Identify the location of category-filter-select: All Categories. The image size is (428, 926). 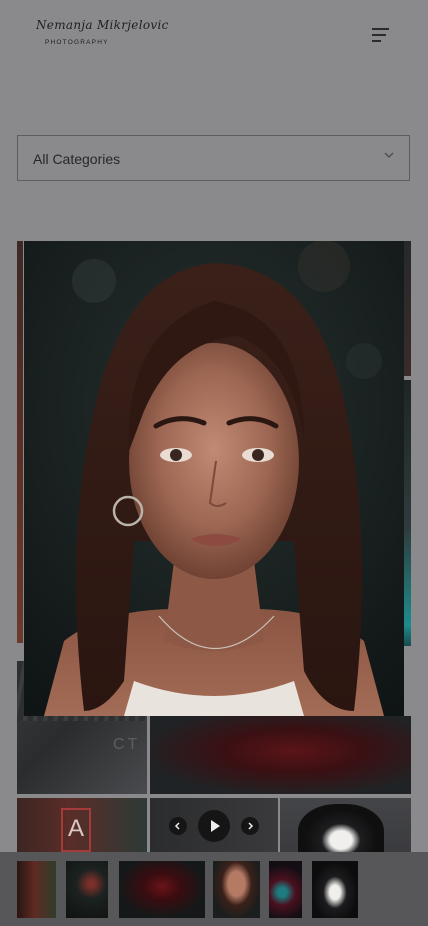
(213, 158).